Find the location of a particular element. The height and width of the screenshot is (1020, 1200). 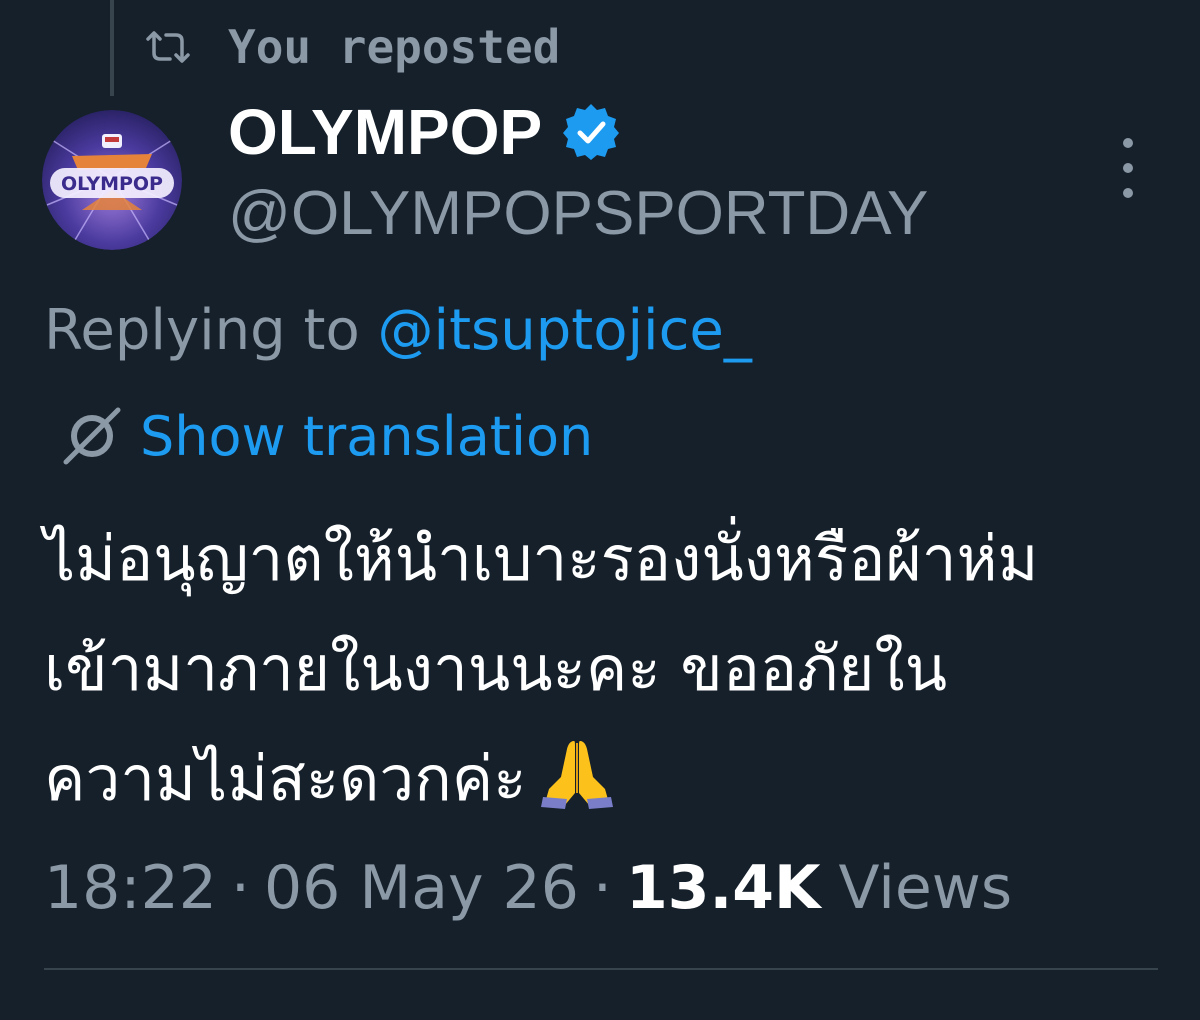

more-vertical-icon is located at coordinates (1128, 143).